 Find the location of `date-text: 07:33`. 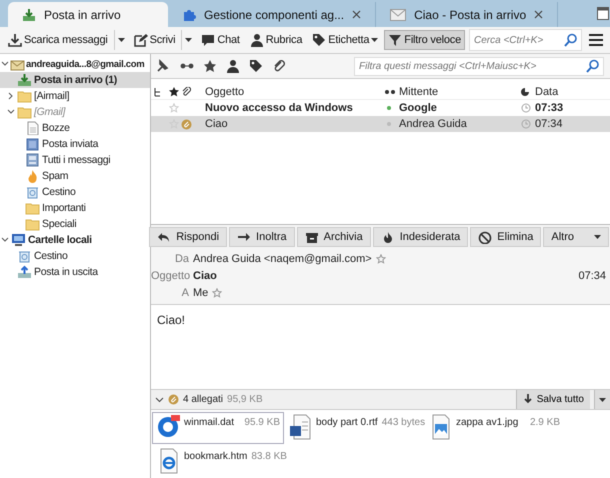

date-text: 07:33 is located at coordinates (549, 108).